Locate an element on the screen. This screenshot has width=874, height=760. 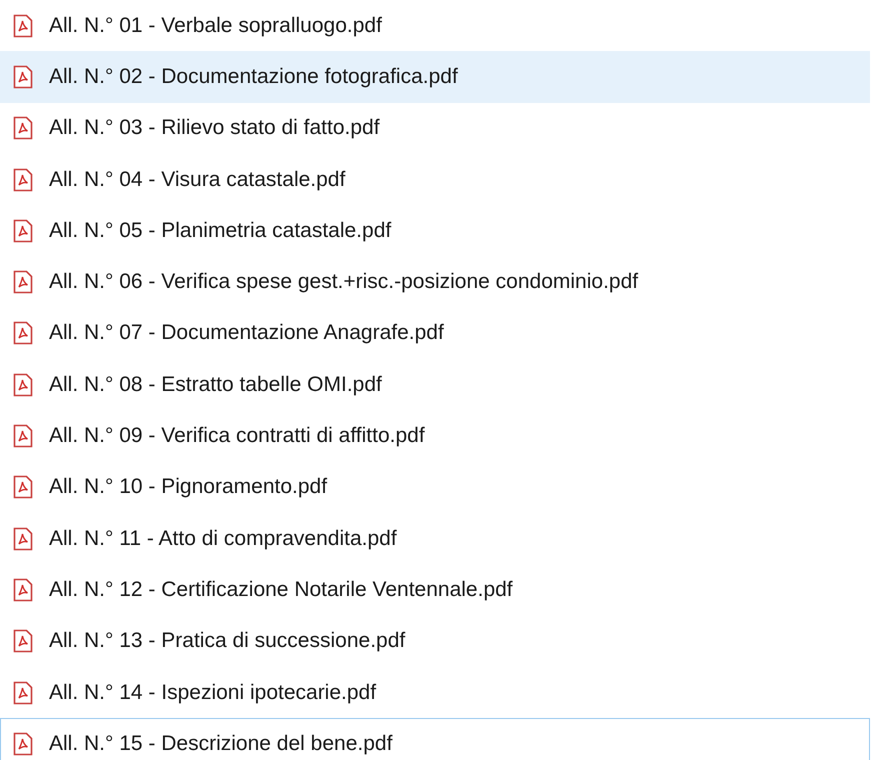
file-name: All. N.° 03 - Rilievo stato di fatto.pdf is located at coordinates (214, 128).